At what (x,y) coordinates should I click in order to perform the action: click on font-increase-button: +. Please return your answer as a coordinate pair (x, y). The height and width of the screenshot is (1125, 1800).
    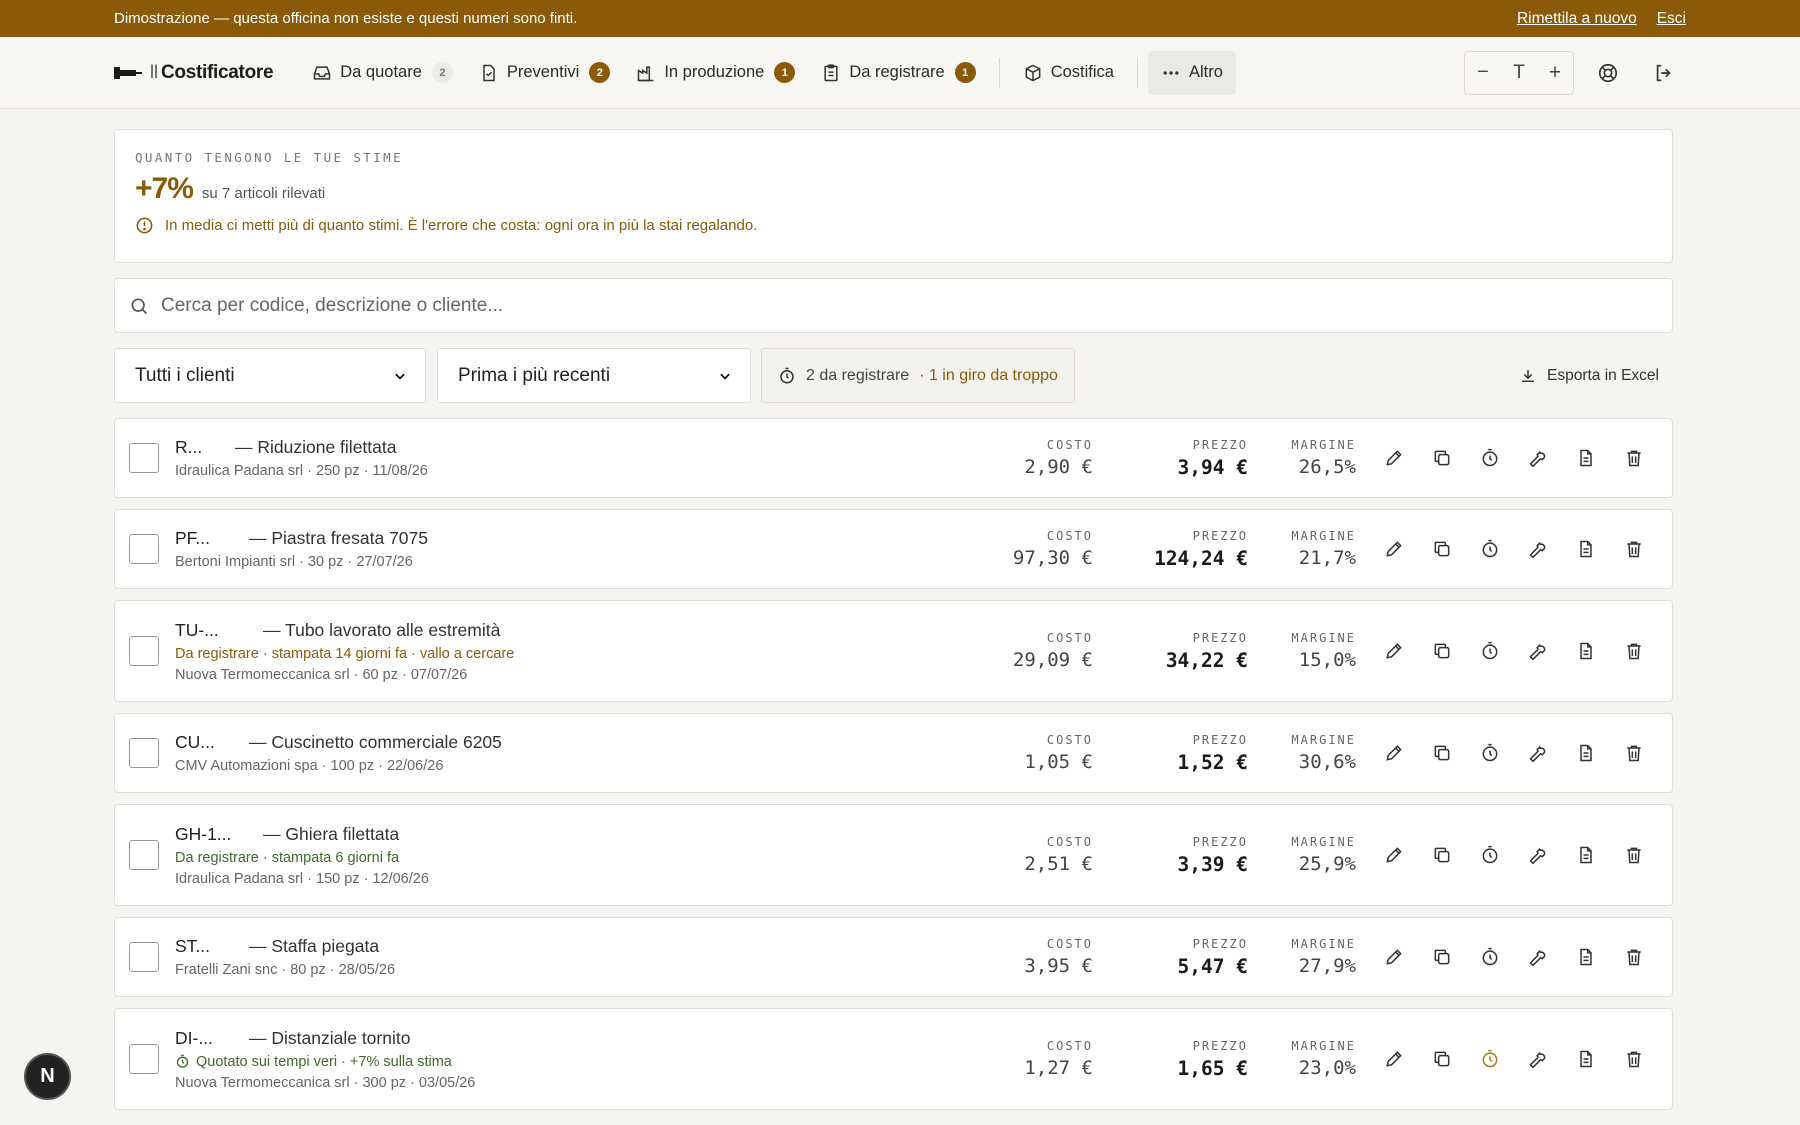
    Looking at the image, I should click on (1555, 73).